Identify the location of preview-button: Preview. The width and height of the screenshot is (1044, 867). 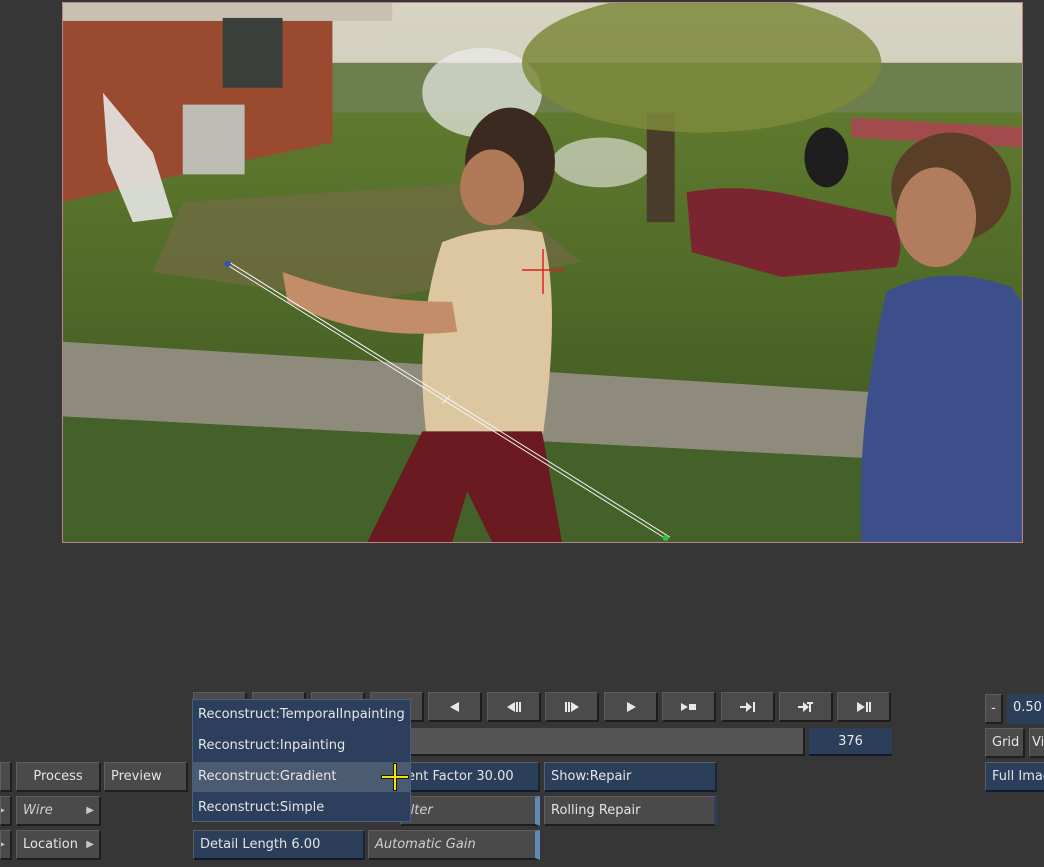
(146, 777).